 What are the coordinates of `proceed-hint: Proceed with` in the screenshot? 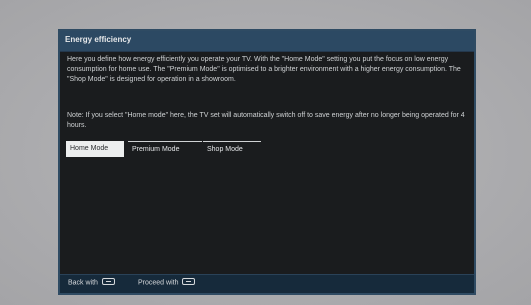 It's located at (167, 282).